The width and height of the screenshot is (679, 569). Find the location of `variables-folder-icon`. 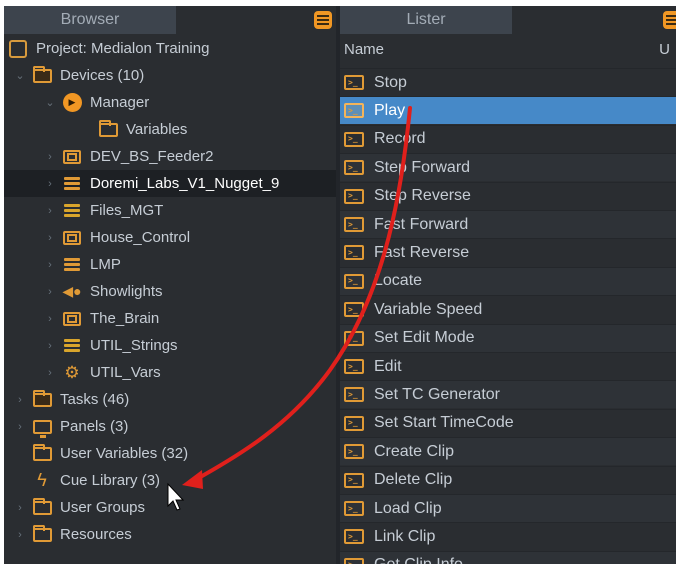

variables-folder-icon is located at coordinates (108, 129).